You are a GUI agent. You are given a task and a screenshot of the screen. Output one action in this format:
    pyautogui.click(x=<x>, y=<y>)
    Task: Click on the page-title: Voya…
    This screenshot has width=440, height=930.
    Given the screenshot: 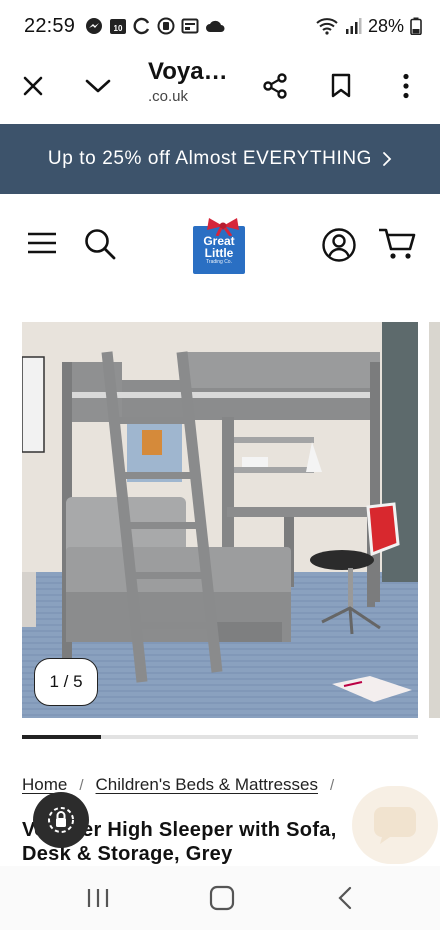 What is the action you would take?
    pyautogui.click(x=188, y=71)
    